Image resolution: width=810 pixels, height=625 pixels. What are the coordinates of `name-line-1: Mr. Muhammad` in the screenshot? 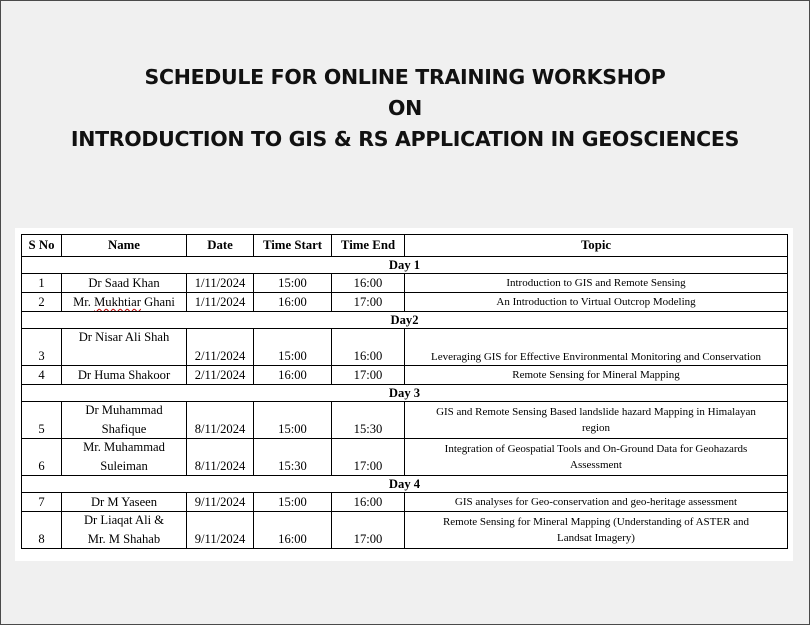 It's located at (124, 447).